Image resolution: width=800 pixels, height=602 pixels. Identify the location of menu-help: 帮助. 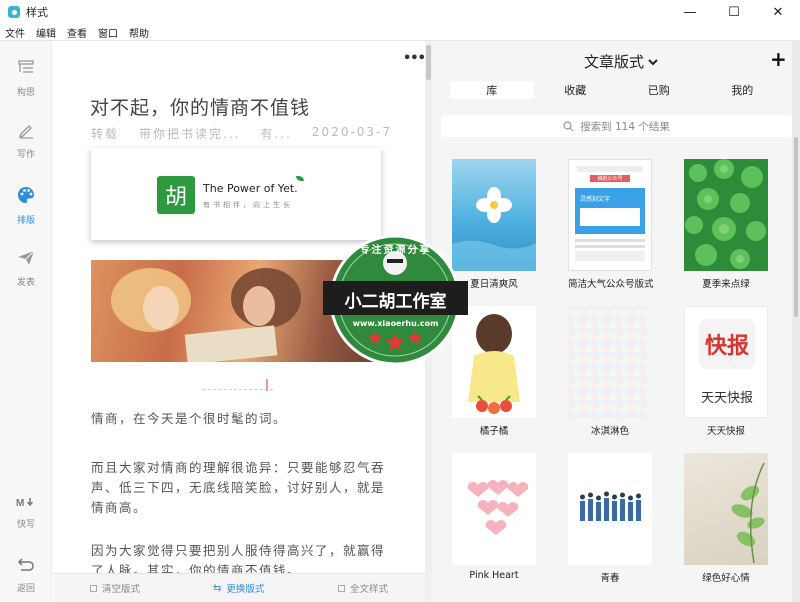
(139, 32).